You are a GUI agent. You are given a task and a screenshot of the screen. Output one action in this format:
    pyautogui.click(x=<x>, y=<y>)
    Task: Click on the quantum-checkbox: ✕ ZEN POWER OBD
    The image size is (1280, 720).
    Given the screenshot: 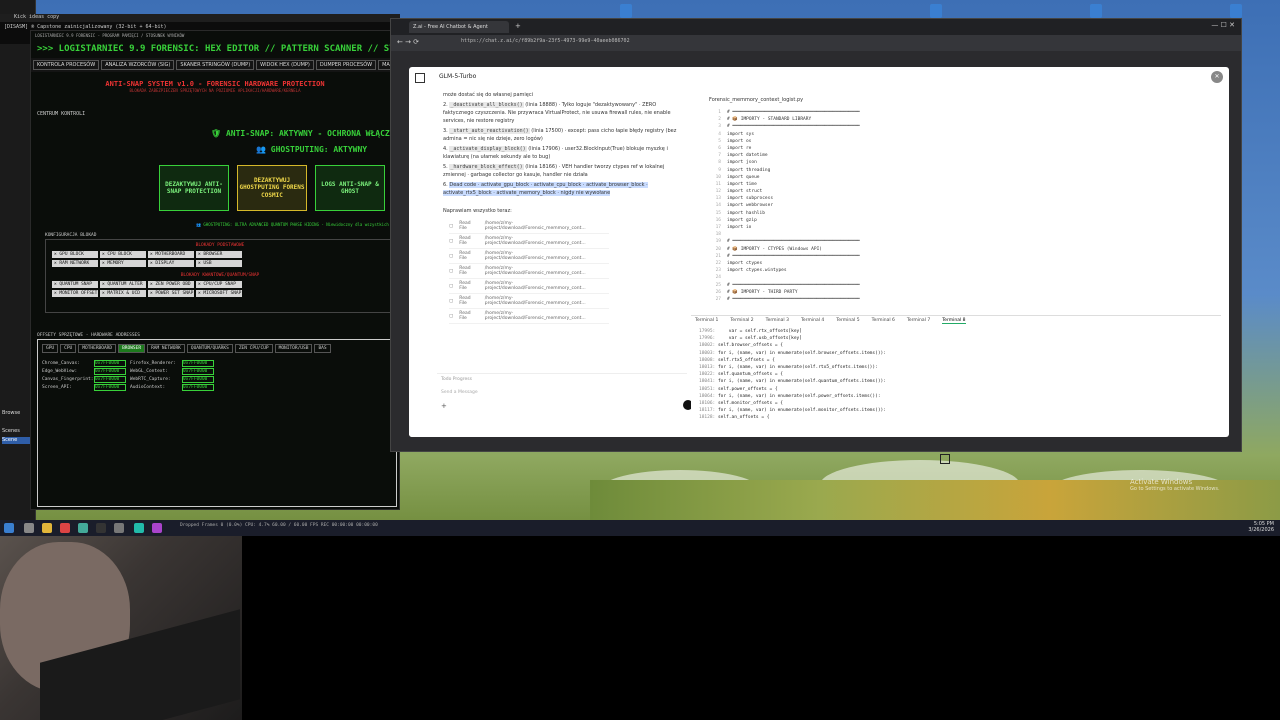 What is the action you would take?
    pyautogui.click(x=171, y=284)
    